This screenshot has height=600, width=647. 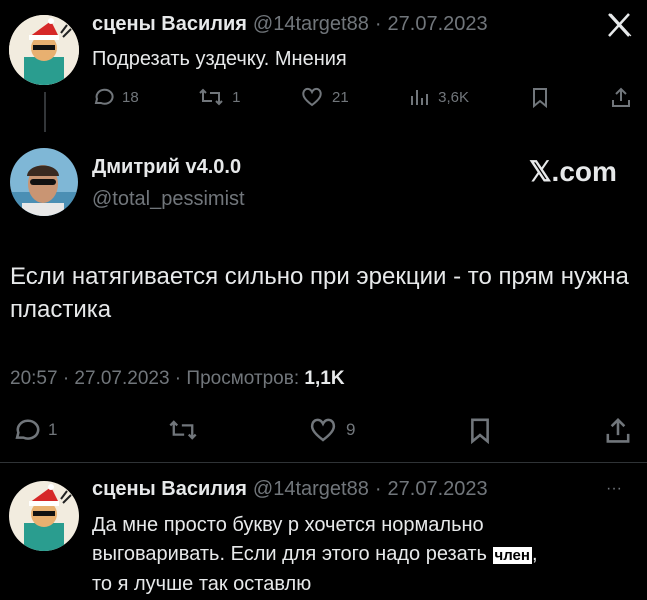 I want to click on views-icon, so click(x=420, y=97).